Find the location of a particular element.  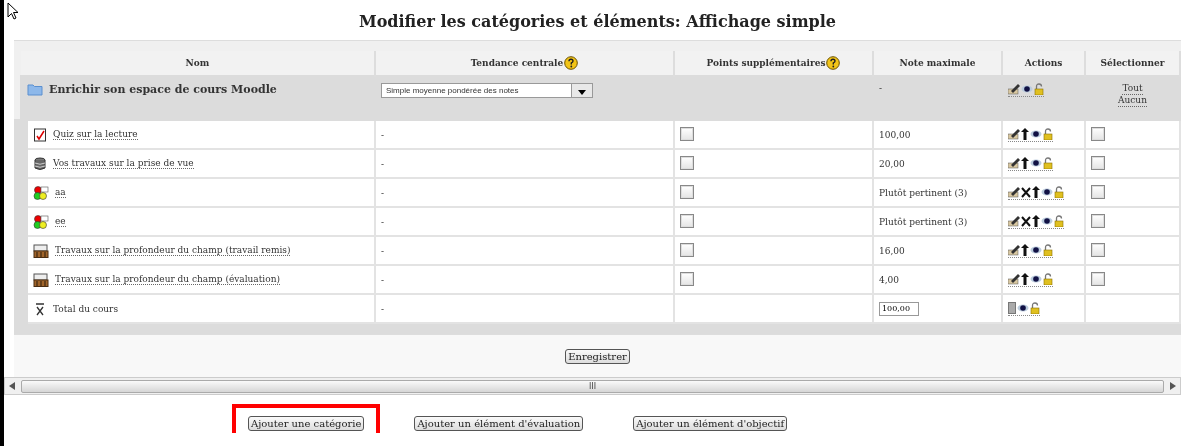

max-grade: - is located at coordinates (881, 88).